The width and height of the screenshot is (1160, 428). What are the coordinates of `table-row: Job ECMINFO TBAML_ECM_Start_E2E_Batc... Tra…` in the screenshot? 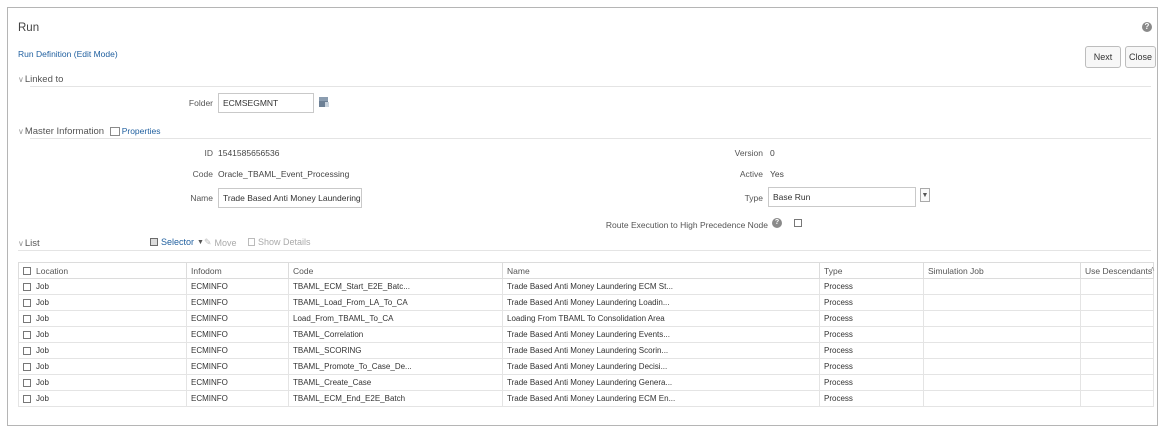 It's located at (586, 286).